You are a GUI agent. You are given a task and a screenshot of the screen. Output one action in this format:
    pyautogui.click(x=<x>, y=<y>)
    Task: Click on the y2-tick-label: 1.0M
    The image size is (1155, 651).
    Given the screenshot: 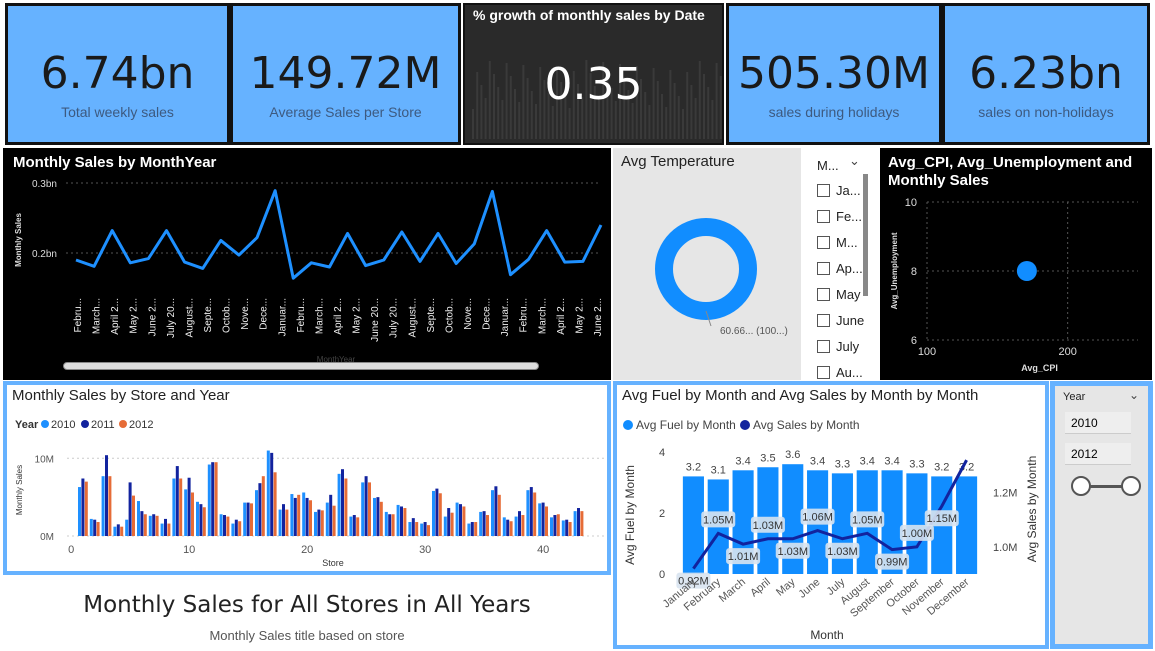 What is the action you would take?
    pyautogui.click(x=1005, y=548)
    